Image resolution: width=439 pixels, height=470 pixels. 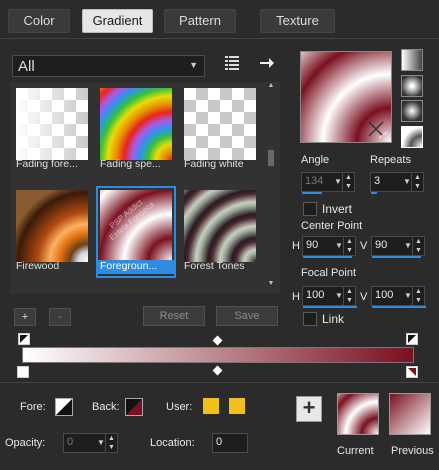 I want to click on library-item-label: Firewood, so click(x=38, y=266).